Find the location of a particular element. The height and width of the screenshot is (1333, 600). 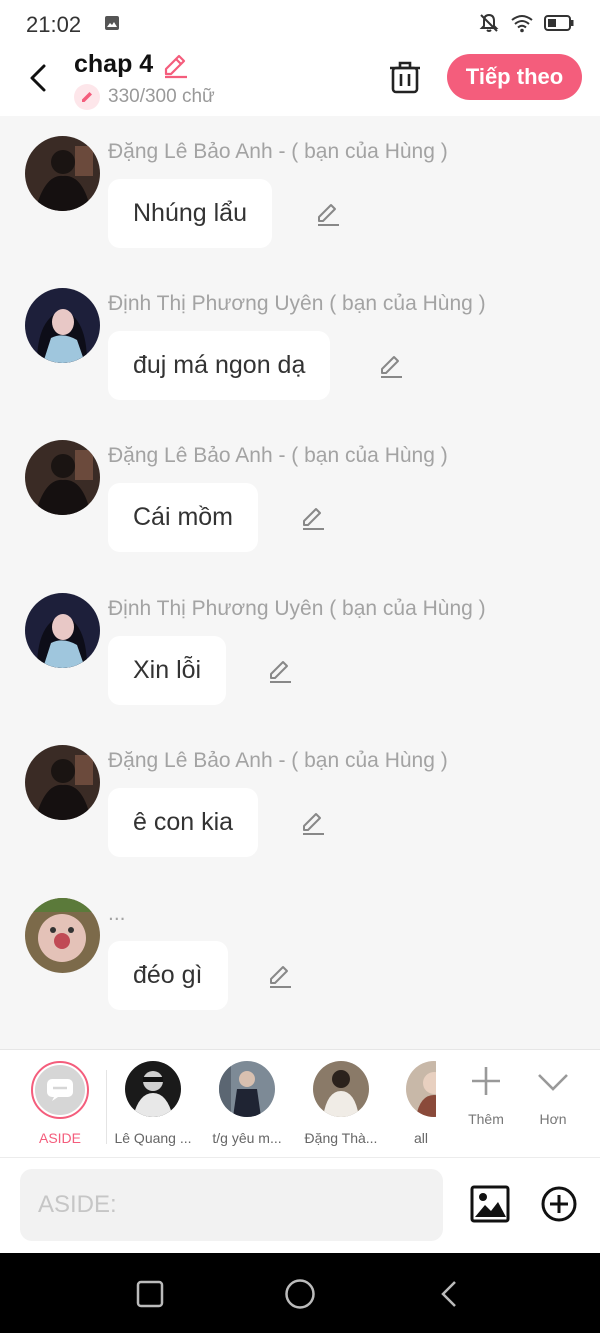

system-nav-bar is located at coordinates (300, 1293).